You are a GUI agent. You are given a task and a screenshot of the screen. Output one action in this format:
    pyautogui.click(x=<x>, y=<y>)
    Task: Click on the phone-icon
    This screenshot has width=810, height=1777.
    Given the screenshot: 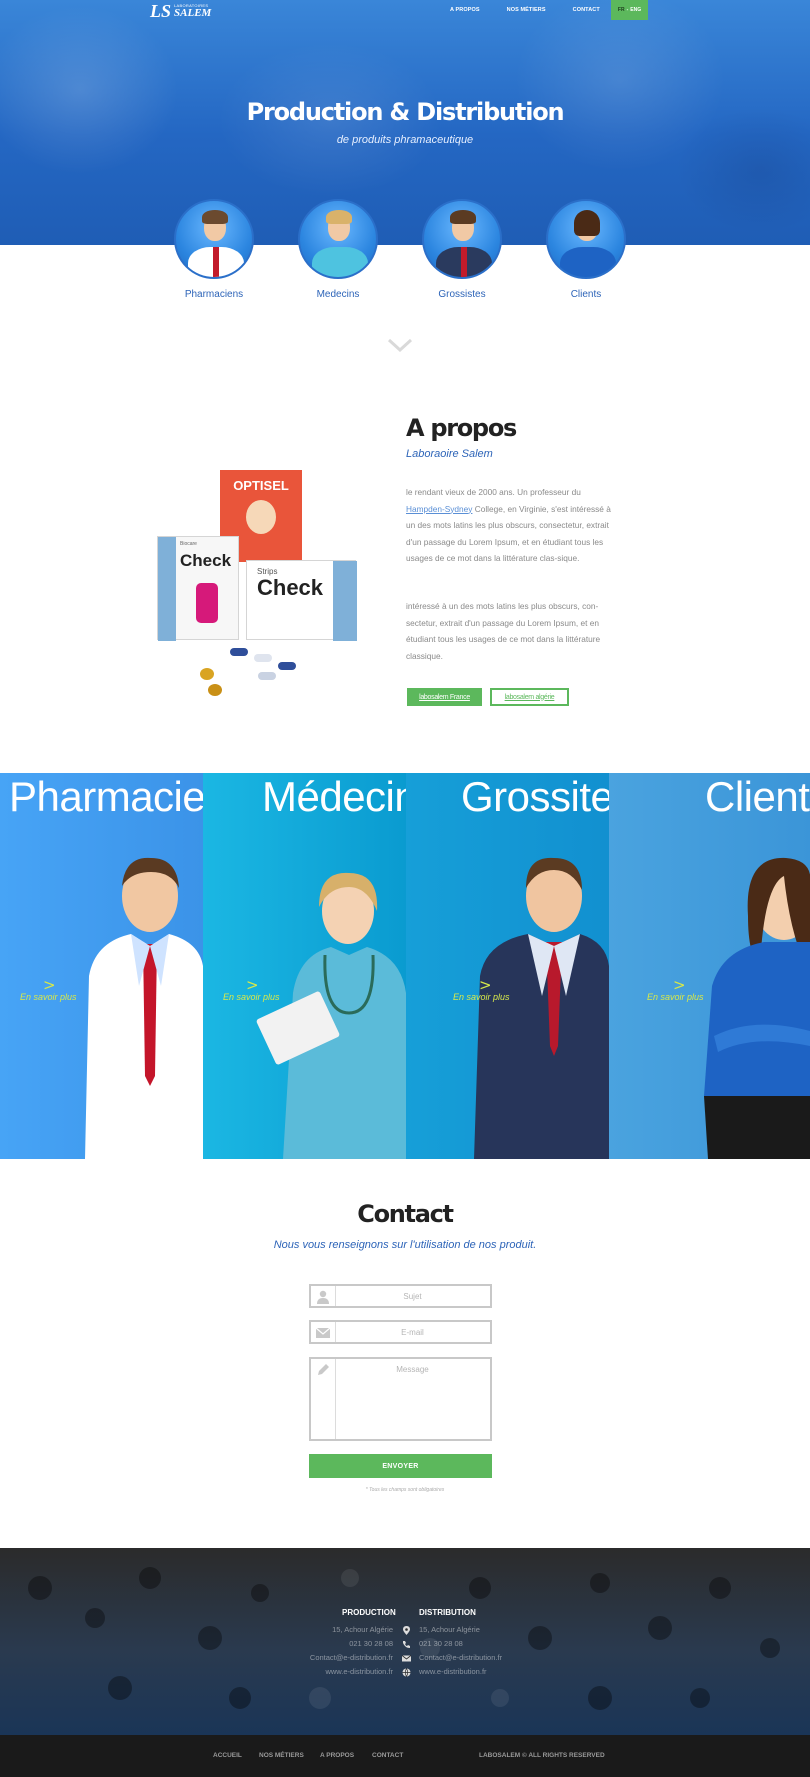 What is the action you would take?
    pyautogui.click(x=406, y=1644)
    